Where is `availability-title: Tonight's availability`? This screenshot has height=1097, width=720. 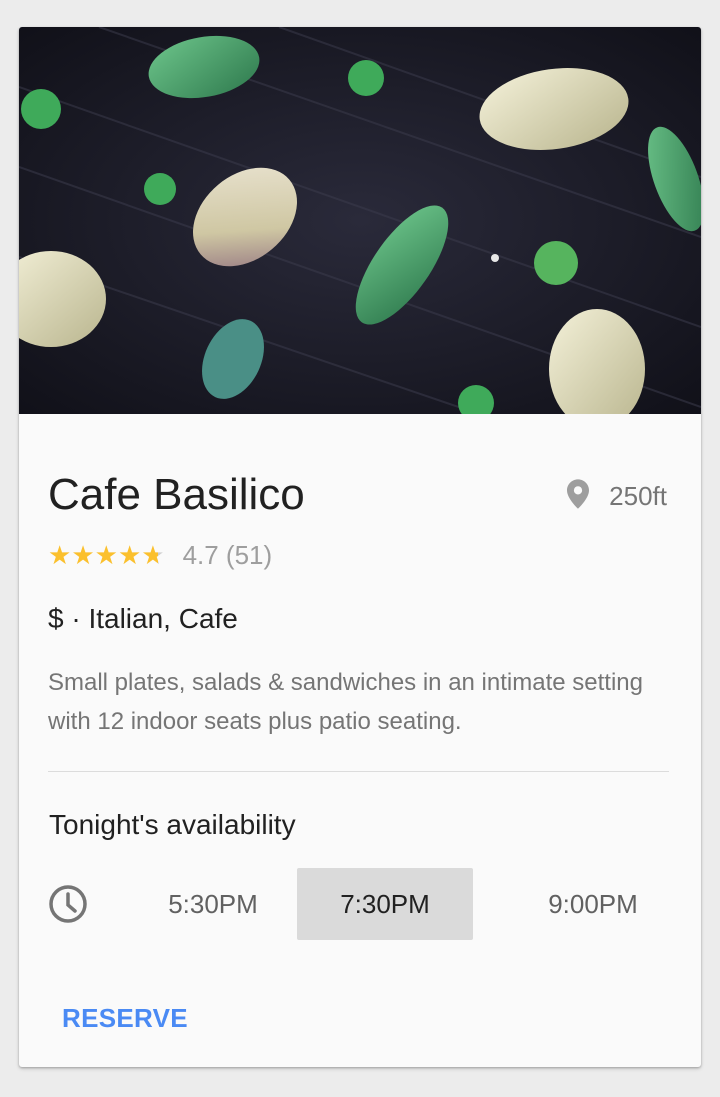
availability-title: Tonight's availability is located at coordinates (172, 824).